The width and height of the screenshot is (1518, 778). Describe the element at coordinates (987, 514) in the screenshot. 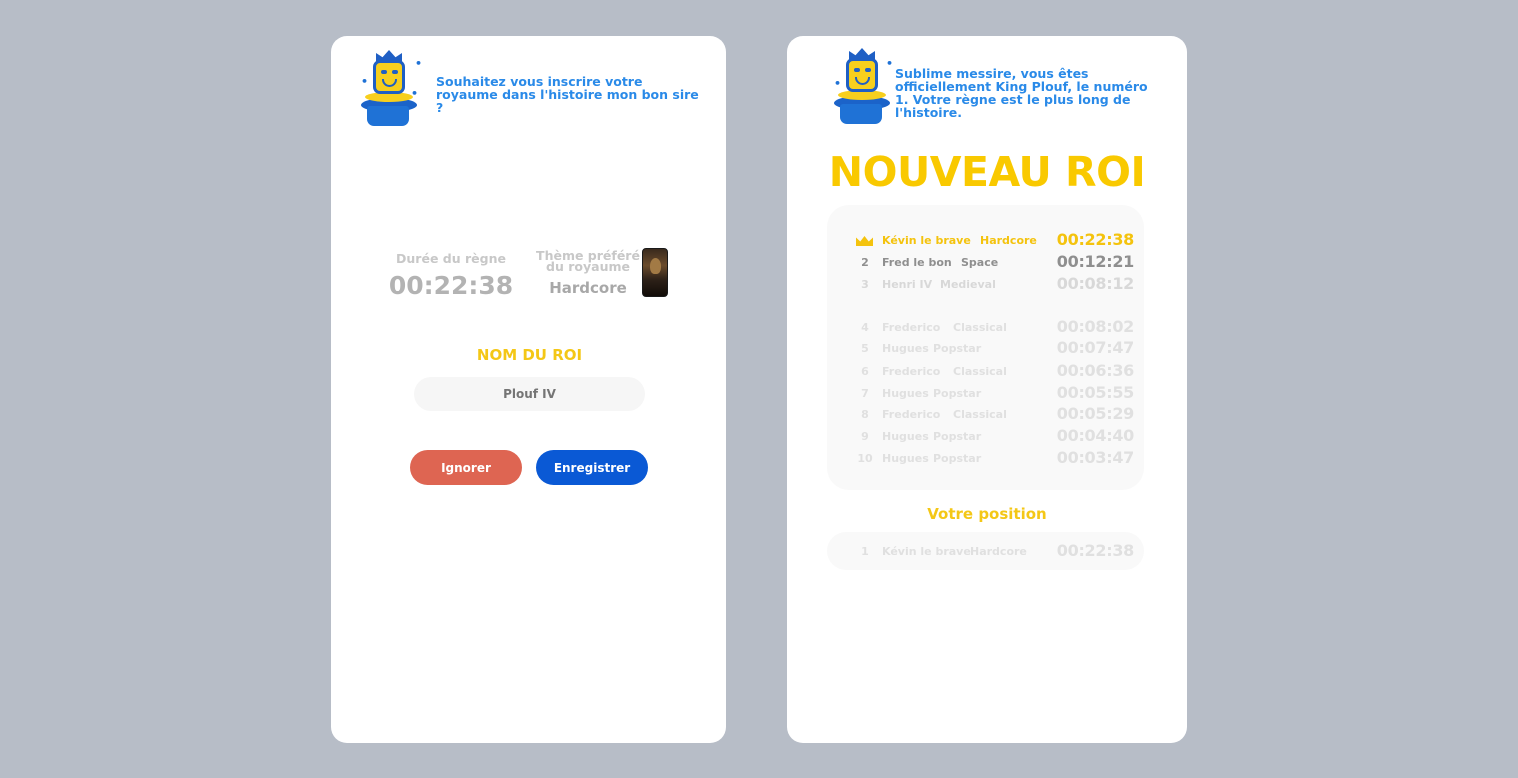

I see `your-position-title: Votre position` at that location.